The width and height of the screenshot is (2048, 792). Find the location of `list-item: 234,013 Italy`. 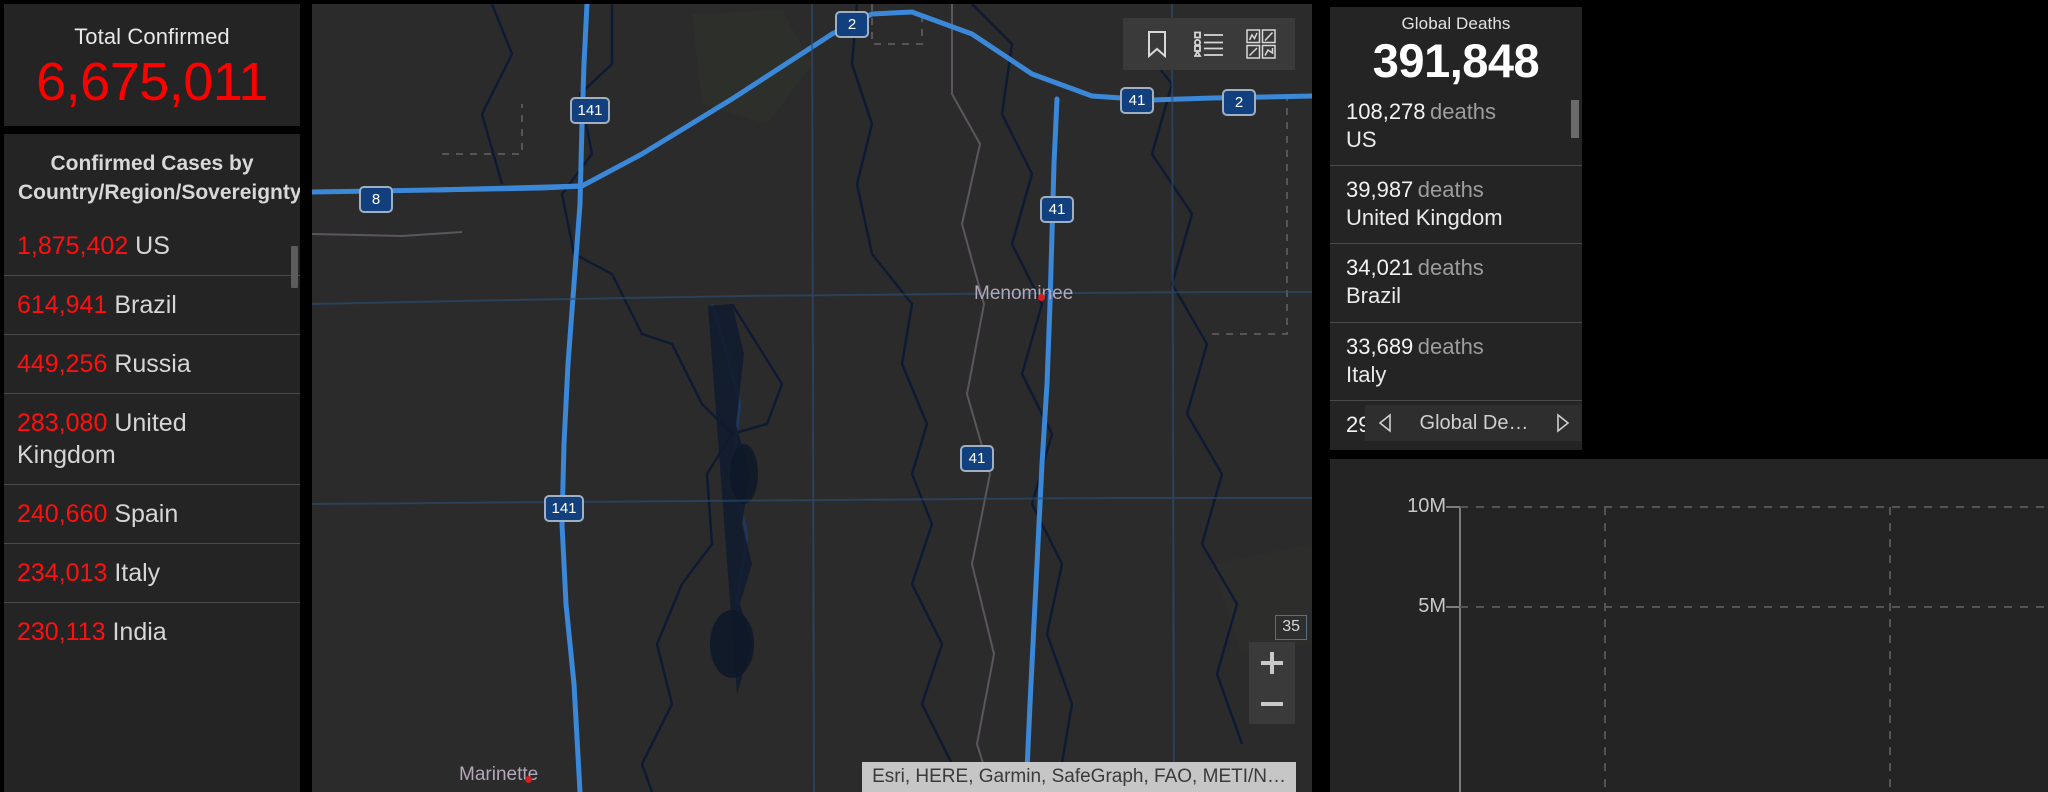

list-item: 234,013 Italy is located at coordinates (152, 572).